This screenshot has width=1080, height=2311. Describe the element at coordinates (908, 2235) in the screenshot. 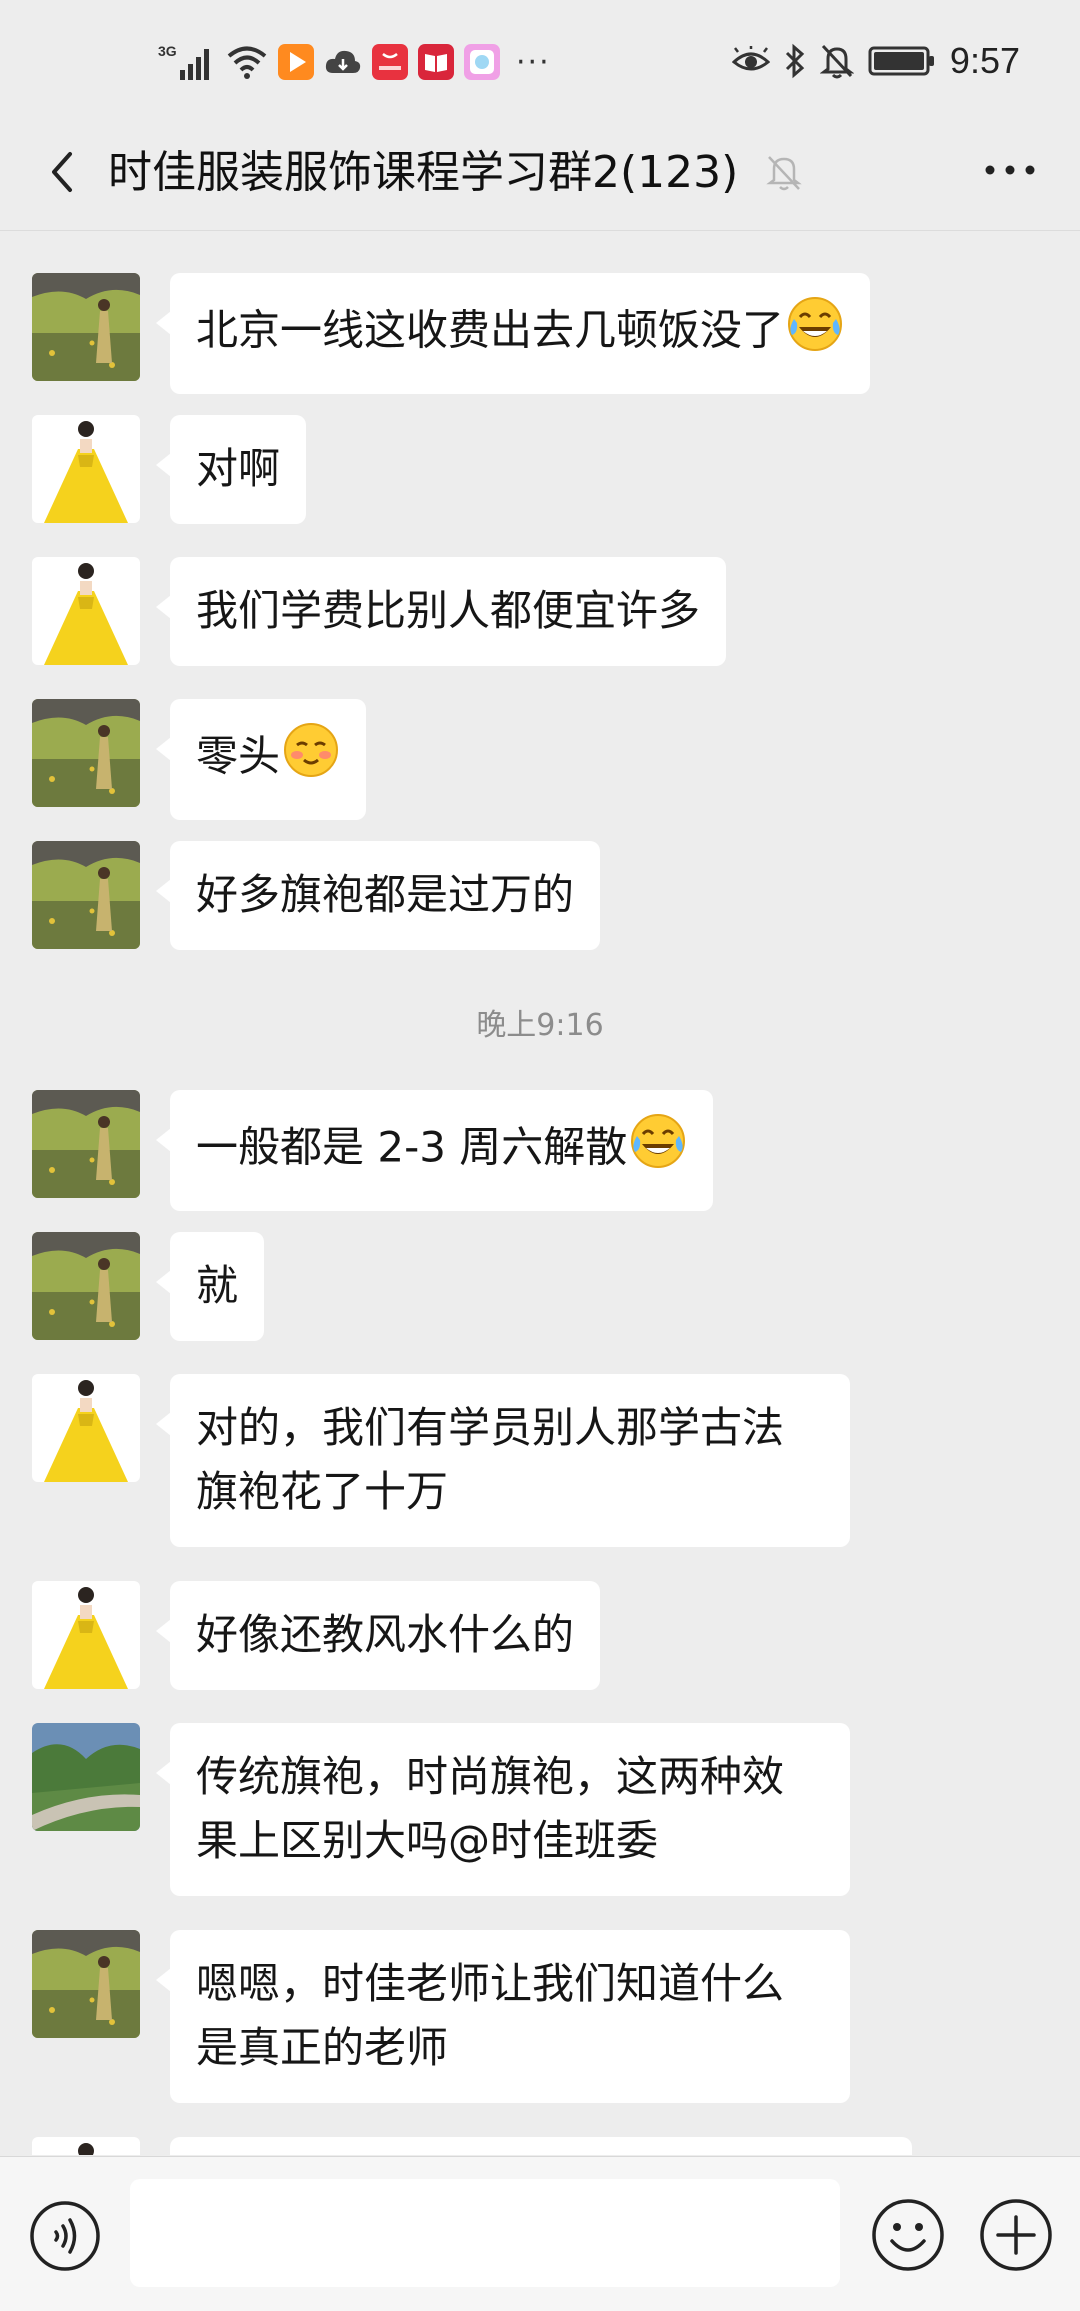

I see `emoji-icon` at that location.